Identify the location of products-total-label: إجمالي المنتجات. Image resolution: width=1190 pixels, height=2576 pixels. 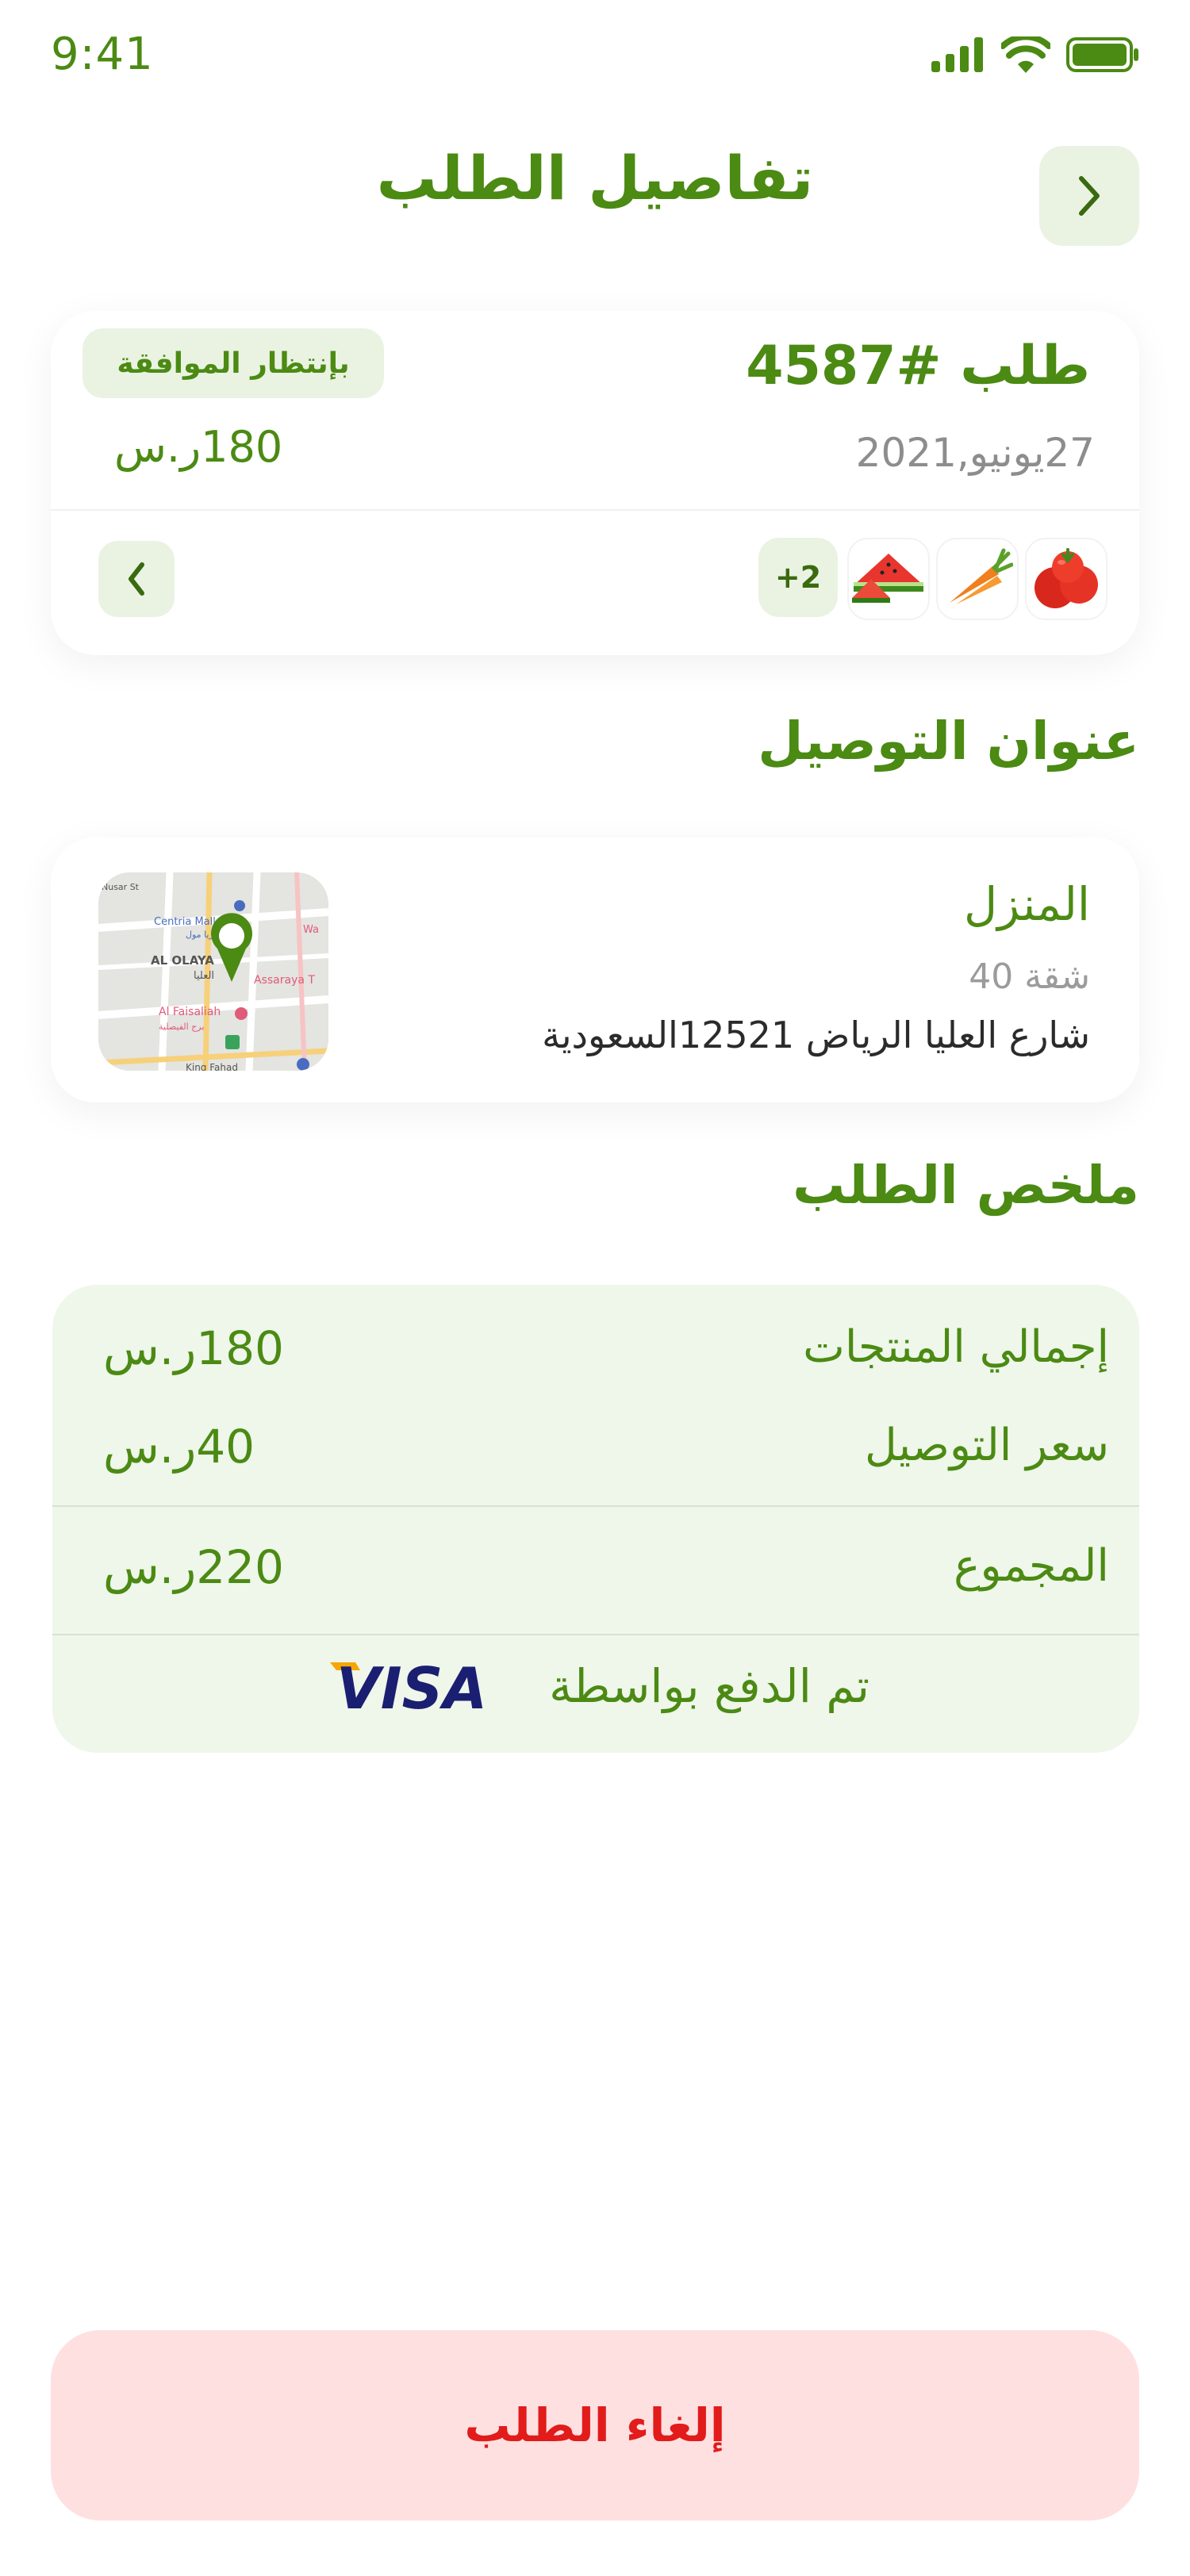
(956, 1347).